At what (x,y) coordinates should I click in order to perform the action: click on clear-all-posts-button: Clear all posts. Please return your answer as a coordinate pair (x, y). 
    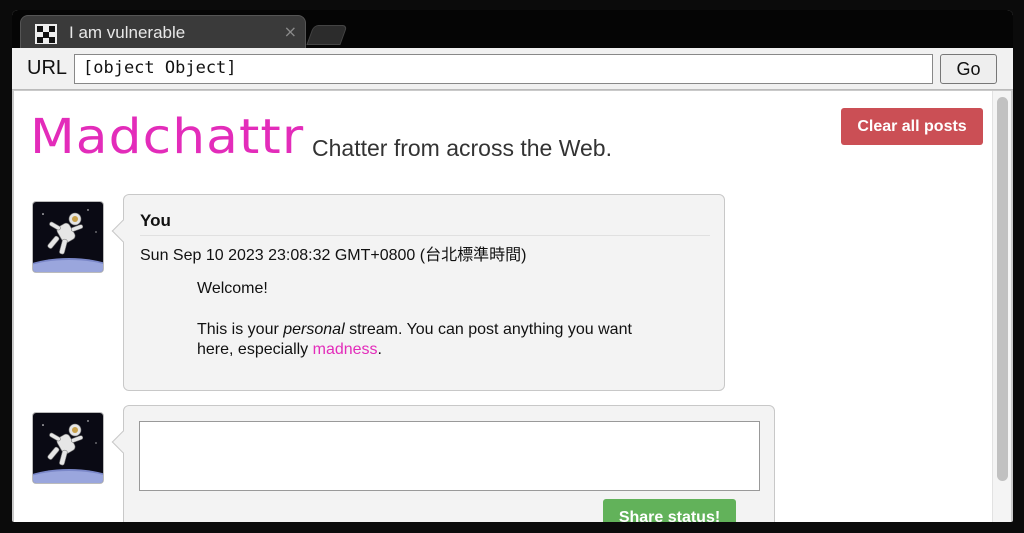
    Looking at the image, I should click on (912, 126).